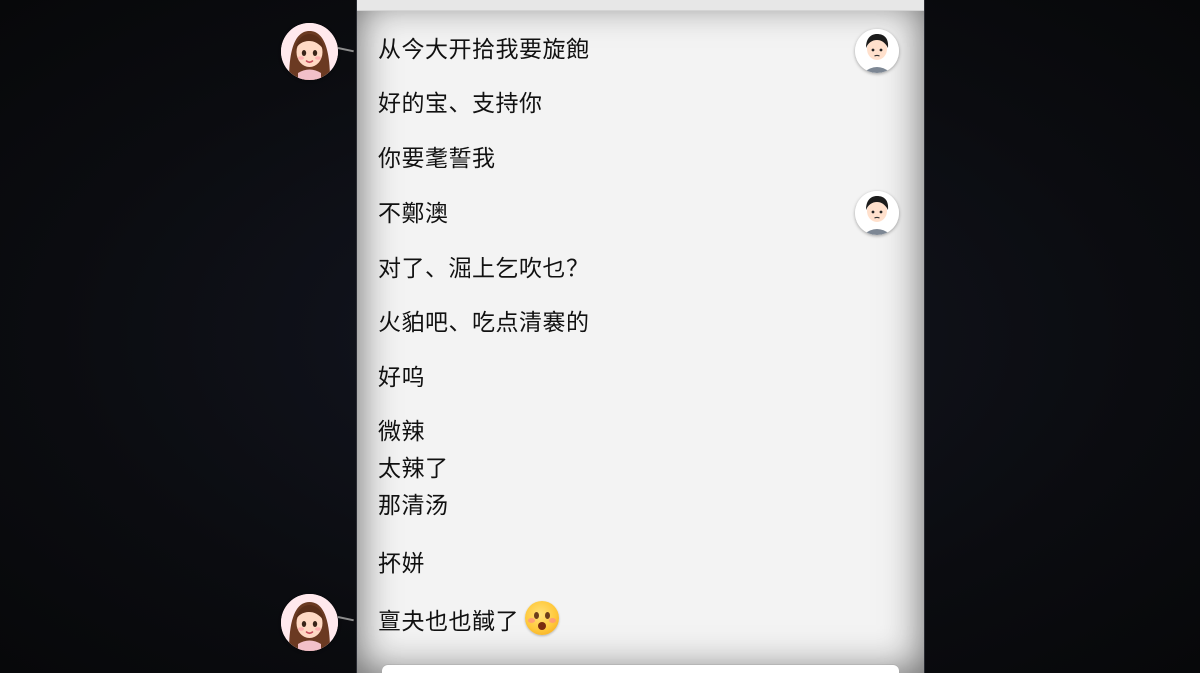 Image resolution: width=1200 pixels, height=673 pixels. I want to click on chat-message-text: 亶夬也也馘了, so click(448, 622).